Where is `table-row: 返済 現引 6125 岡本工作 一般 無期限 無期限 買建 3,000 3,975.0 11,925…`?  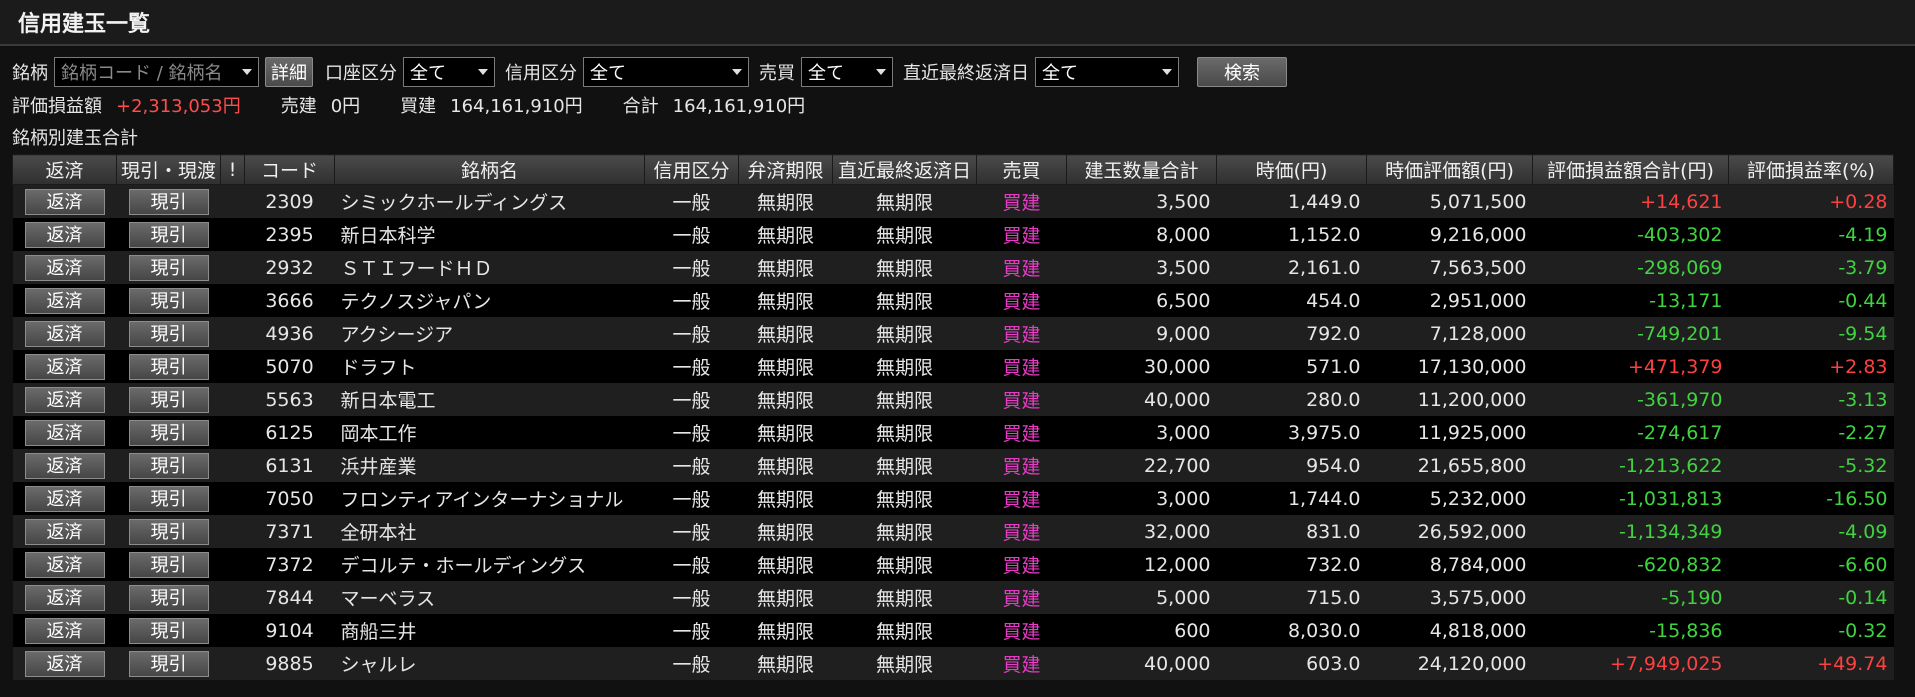
table-row: 返済 現引 6125 岡本工作 一般 無期限 無期限 買建 3,000 3,975.0 11,925… is located at coordinates (953, 432).